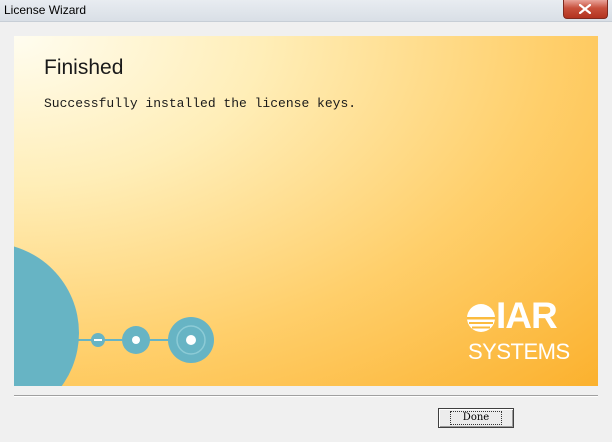  What do you see at coordinates (306, 396) in the screenshot?
I see `divider` at bounding box center [306, 396].